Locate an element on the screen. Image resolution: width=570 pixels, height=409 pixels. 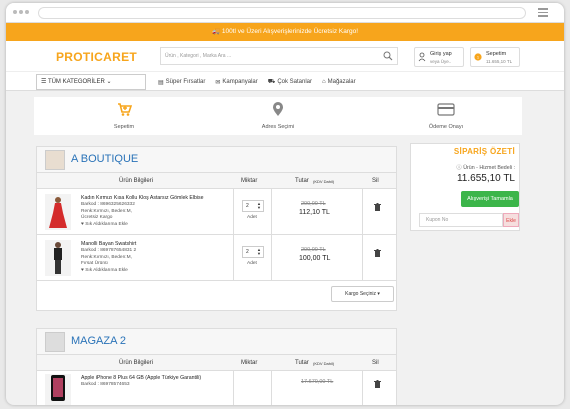
cart-title: Sepetim is located at coordinates (496, 54).